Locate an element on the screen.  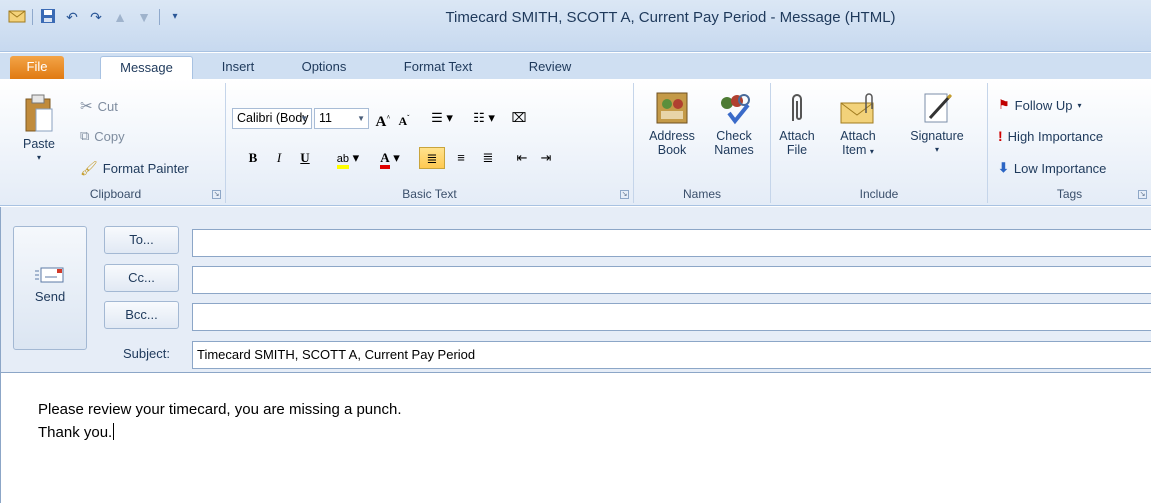
text-cursor is located at coordinates (114, 431).